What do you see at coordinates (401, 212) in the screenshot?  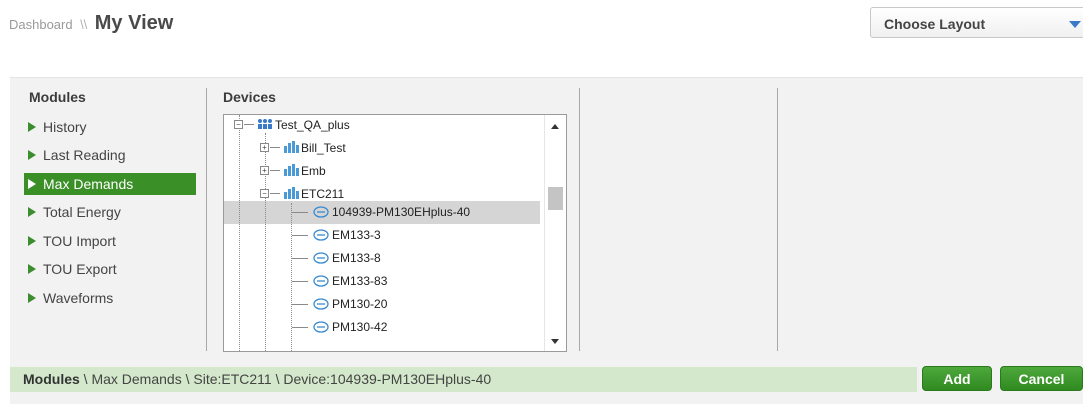 I see `tree-node-device-selected: 104939-PM130EHplus-40` at bounding box center [401, 212].